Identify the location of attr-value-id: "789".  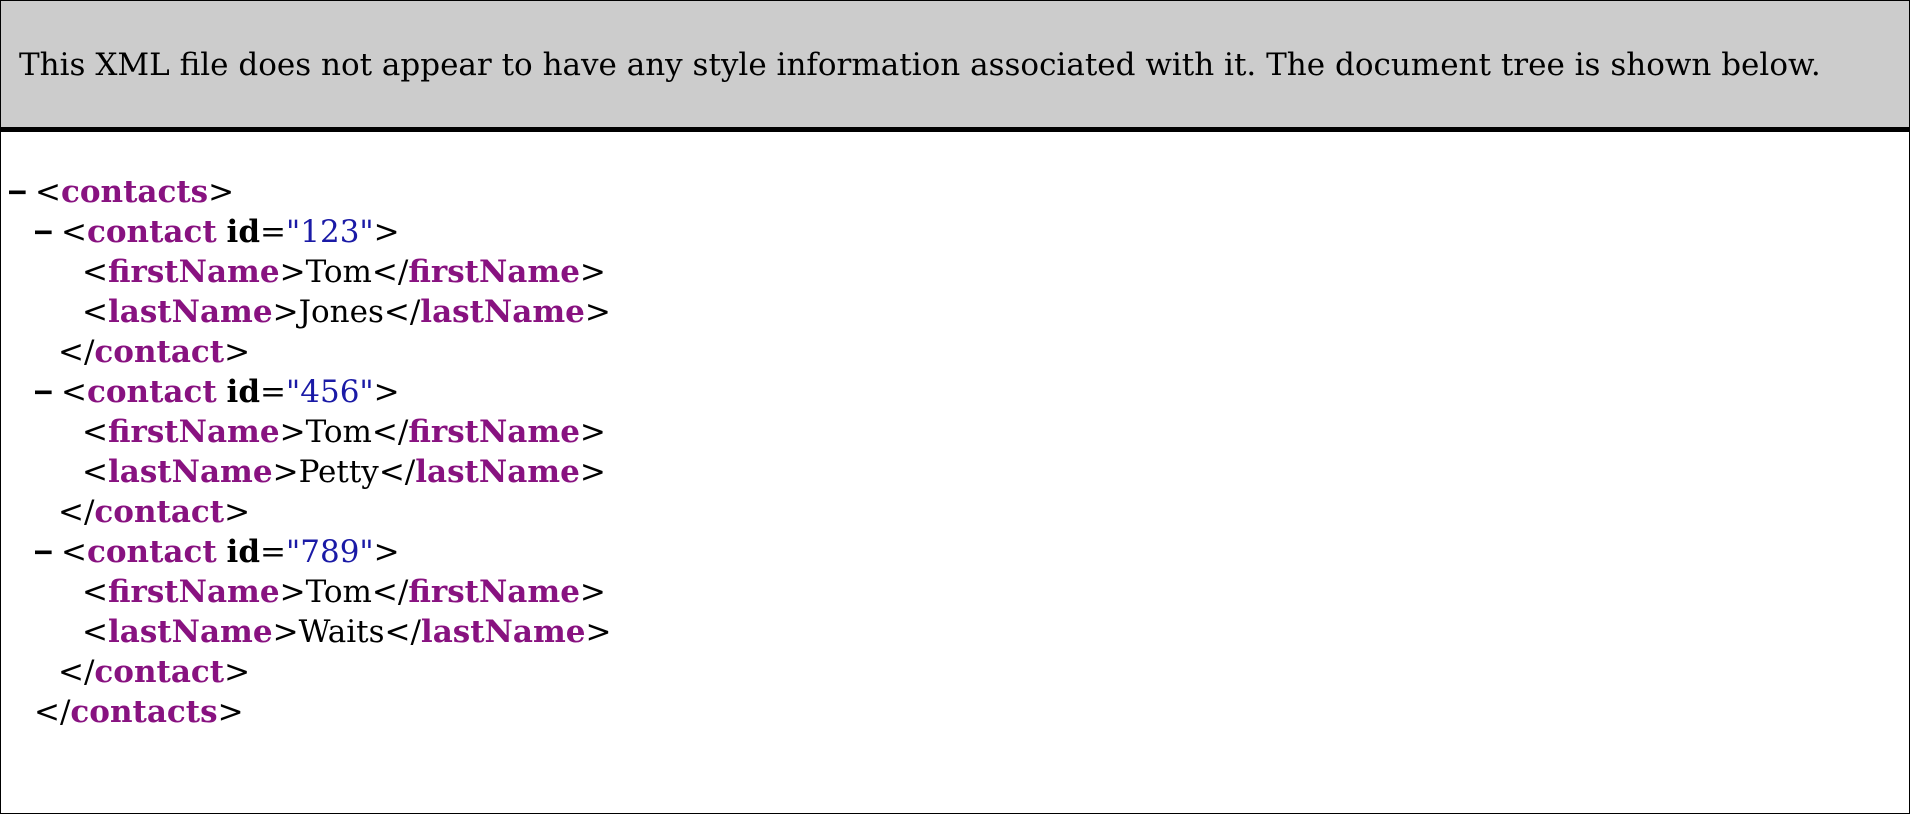
(329, 552).